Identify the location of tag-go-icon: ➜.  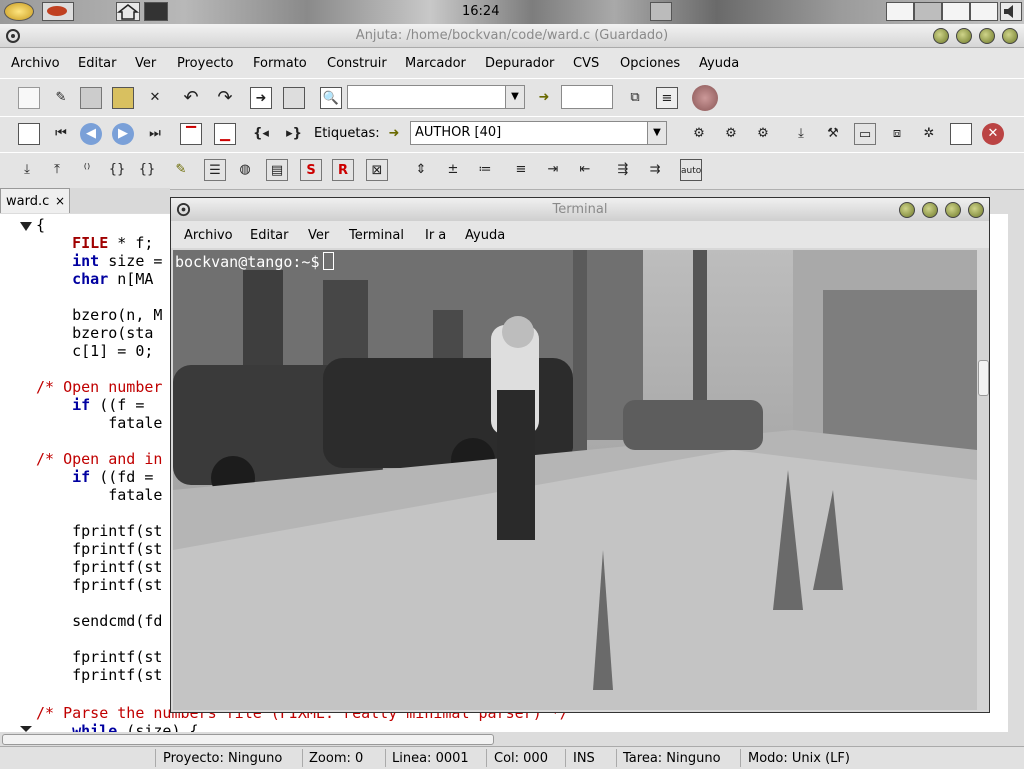
(394, 134).